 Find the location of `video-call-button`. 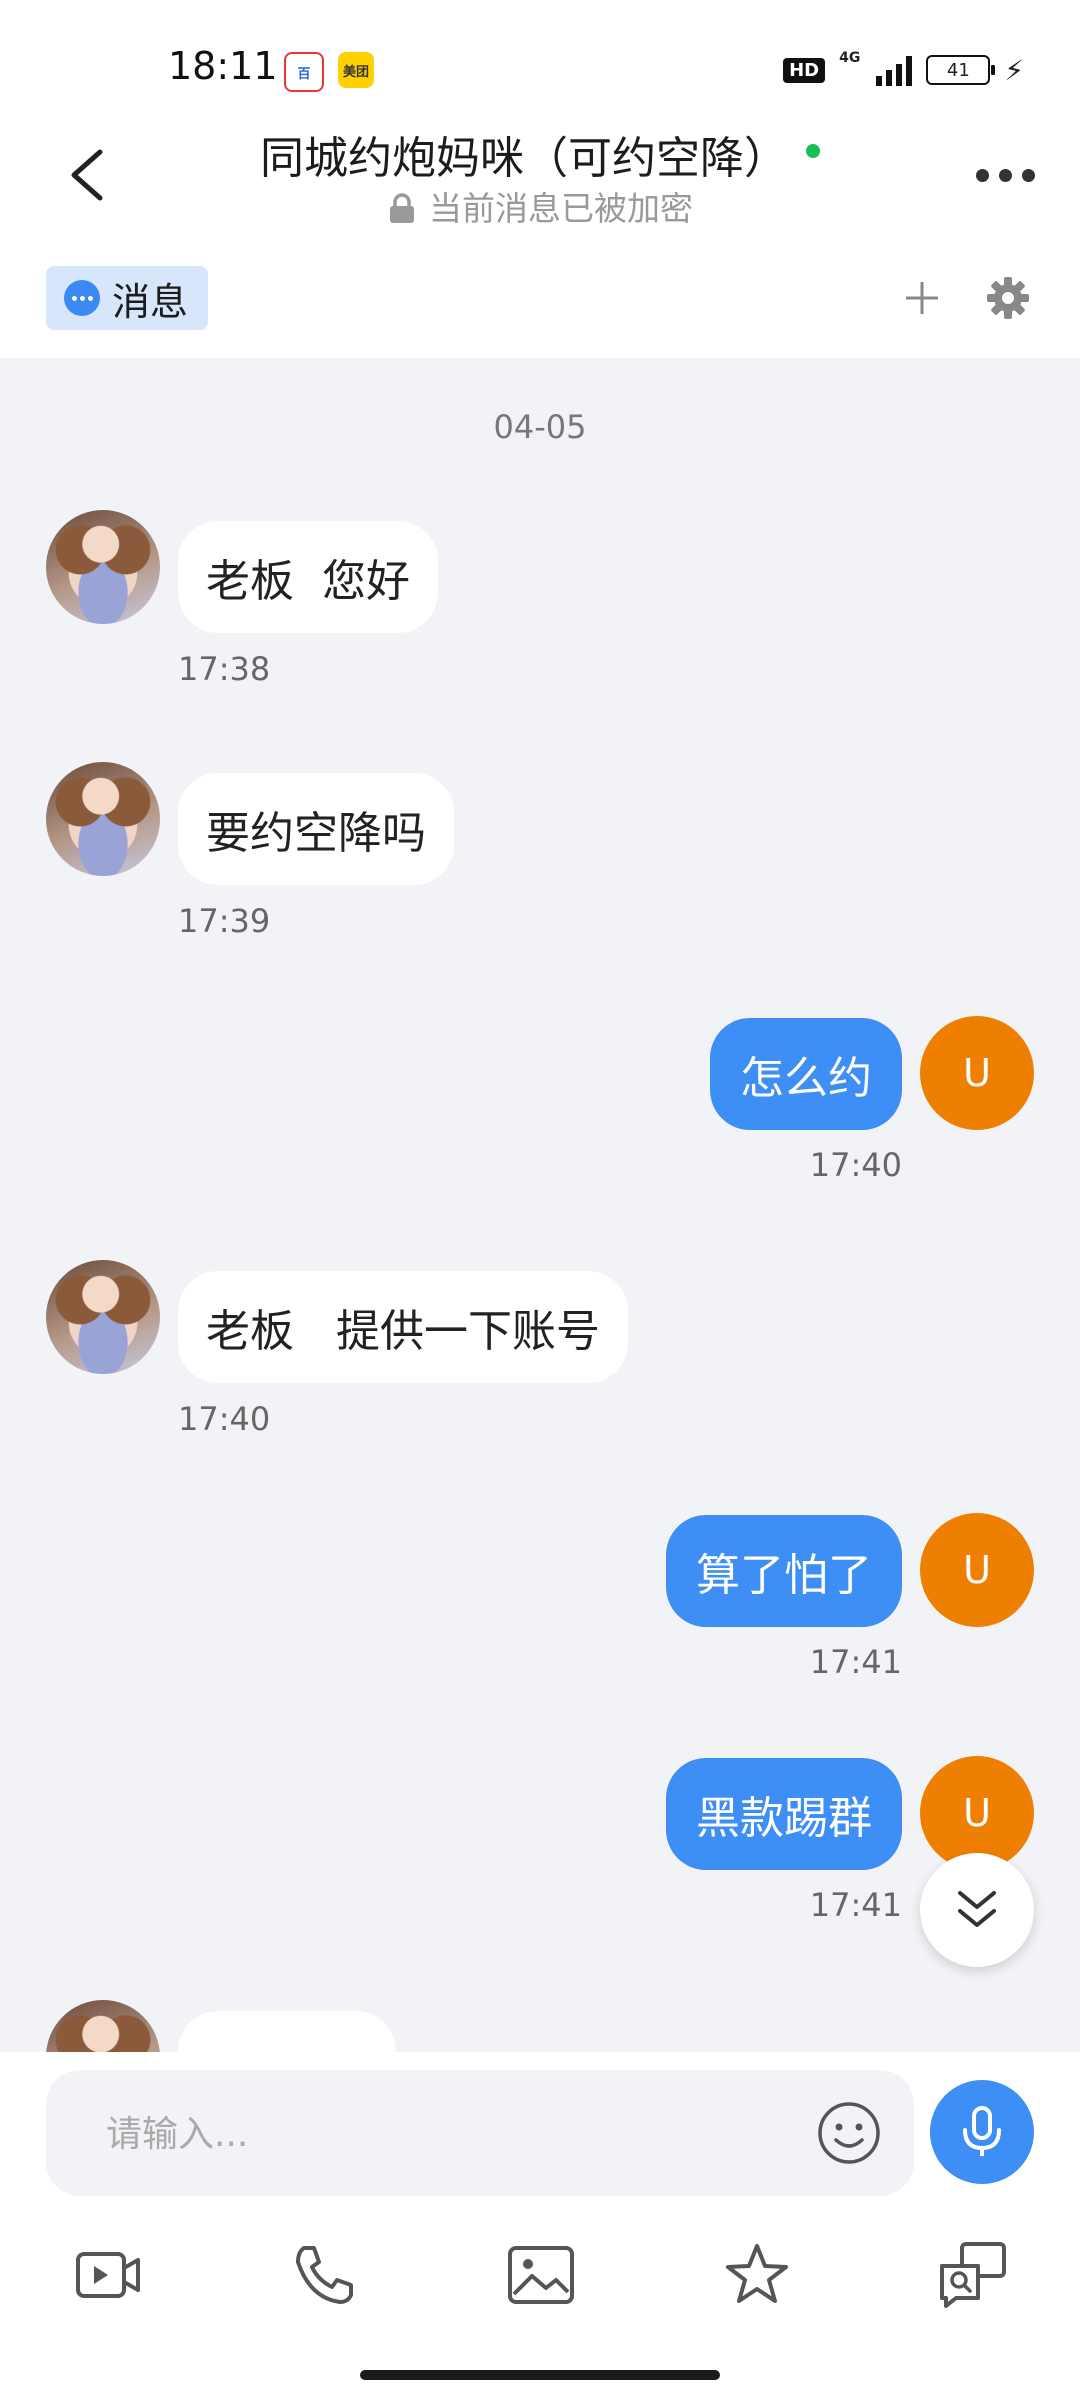

video-call-button is located at coordinates (109, 2275).